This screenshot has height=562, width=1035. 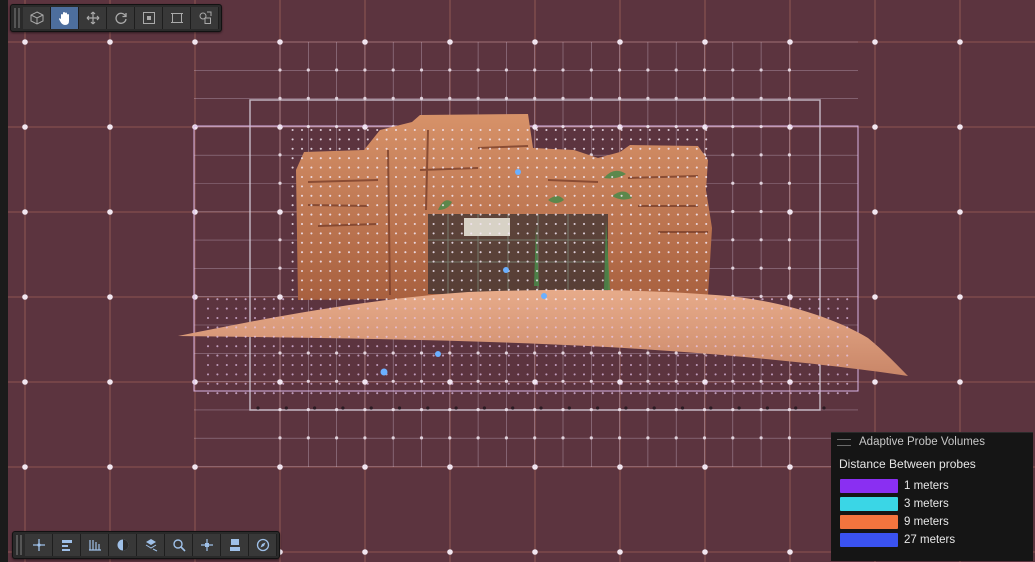 What do you see at coordinates (93, 18) in the screenshot?
I see `move-tool-icon` at bounding box center [93, 18].